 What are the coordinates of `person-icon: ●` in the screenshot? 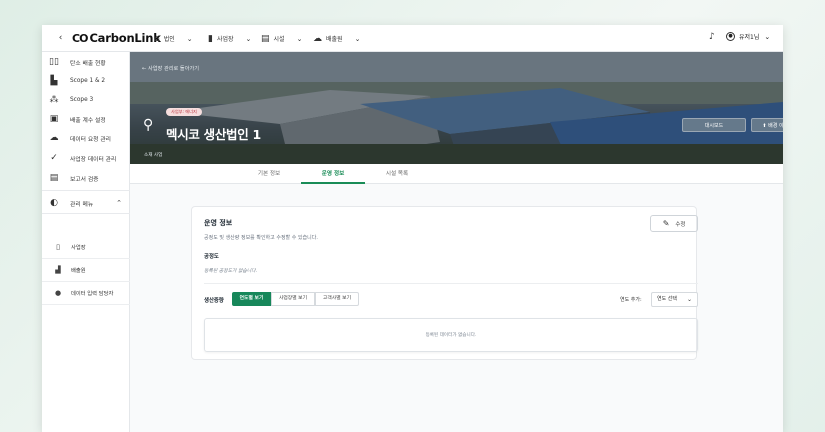 It's located at (58, 293).